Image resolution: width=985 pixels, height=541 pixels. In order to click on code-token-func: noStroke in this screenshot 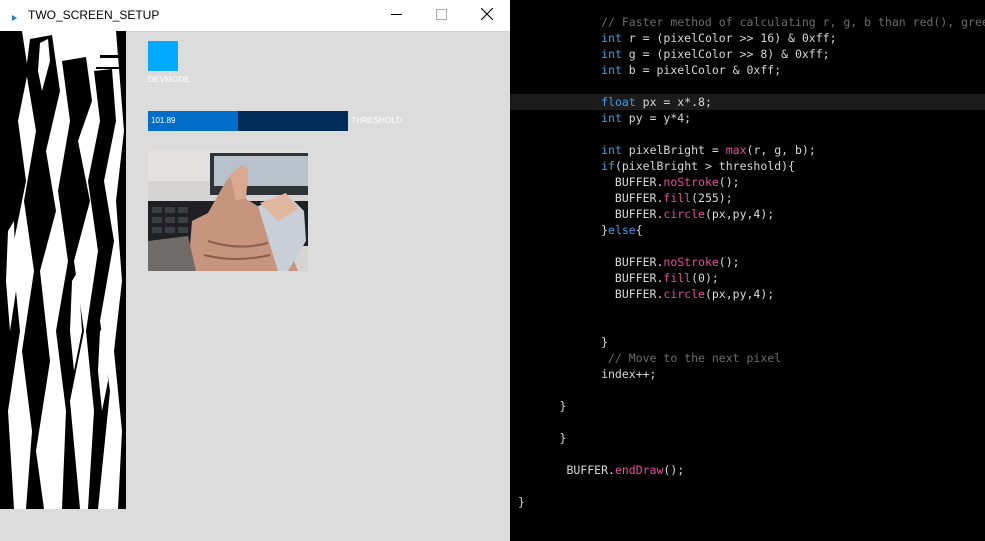, I will do `click(691, 262)`.